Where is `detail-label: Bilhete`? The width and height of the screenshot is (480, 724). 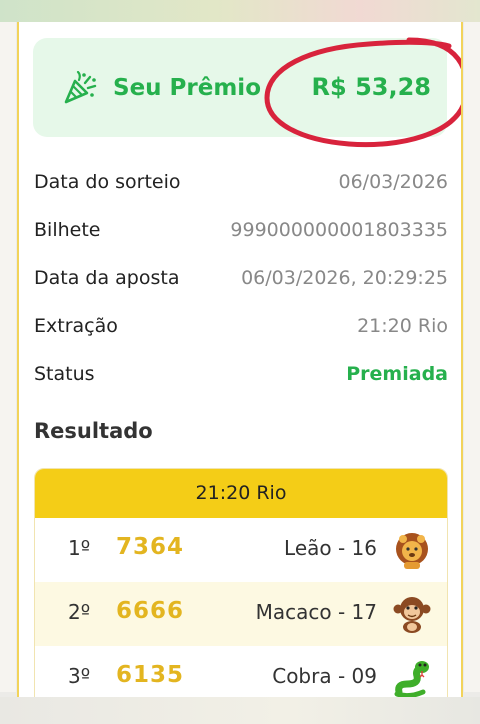
detail-label: Bilhete is located at coordinates (67, 230).